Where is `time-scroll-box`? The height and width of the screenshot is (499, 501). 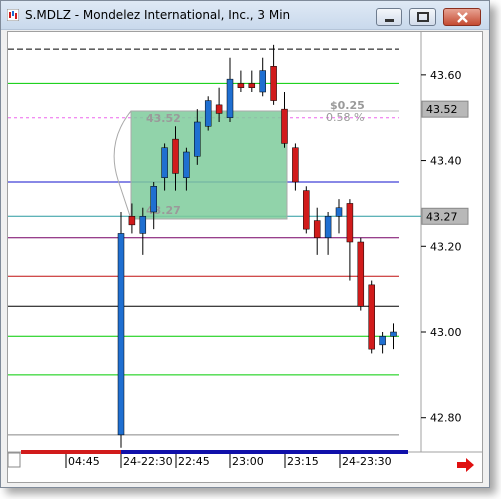
time-scroll-box is located at coordinates (14, 460).